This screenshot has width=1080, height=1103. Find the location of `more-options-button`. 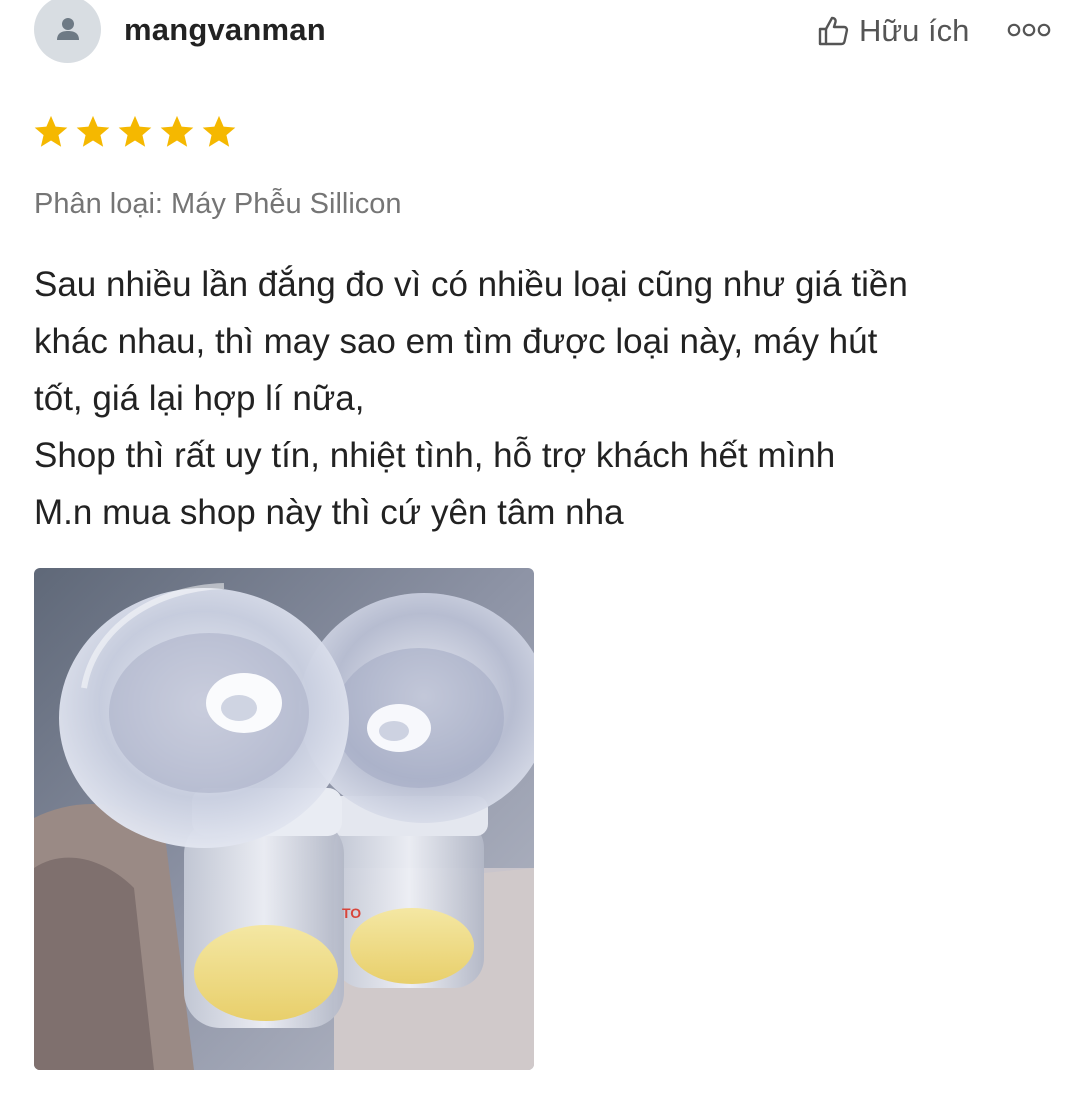

more-options-button is located at coordinates (1029, 30).